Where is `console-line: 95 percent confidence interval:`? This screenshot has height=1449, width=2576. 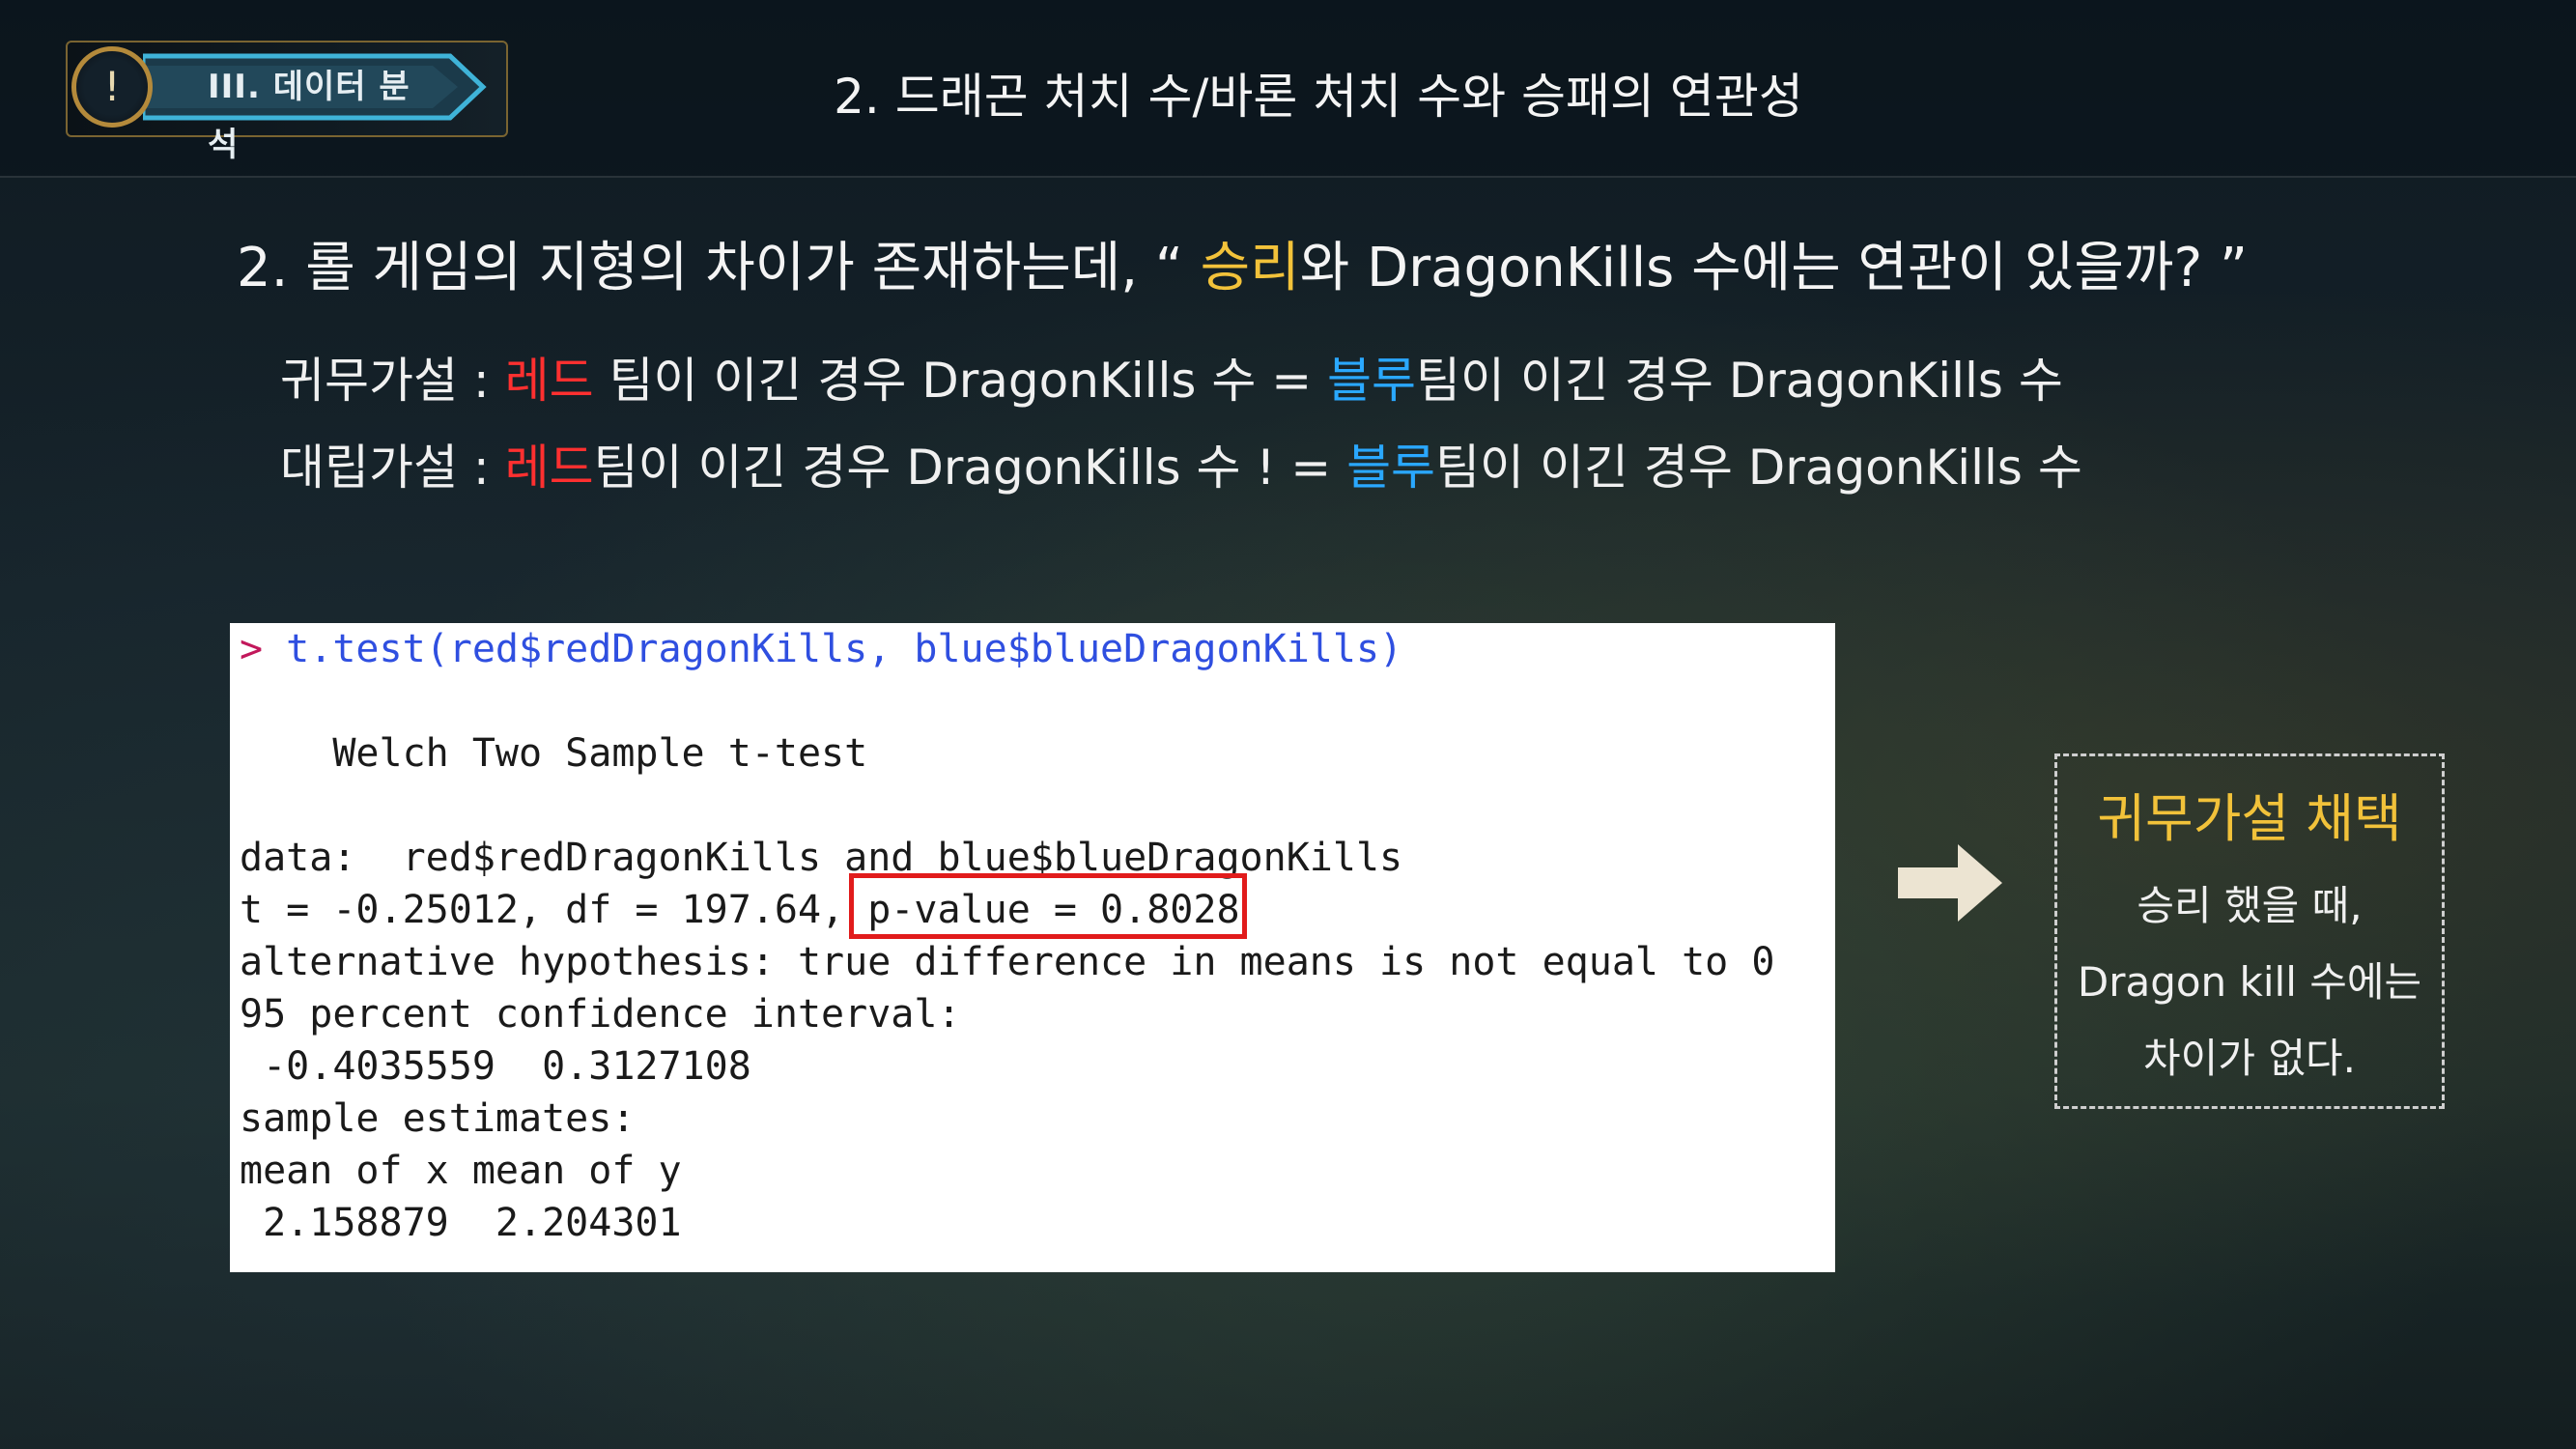 console-line: 95 percent confidence interval: is located at coordinates (600, 1014).